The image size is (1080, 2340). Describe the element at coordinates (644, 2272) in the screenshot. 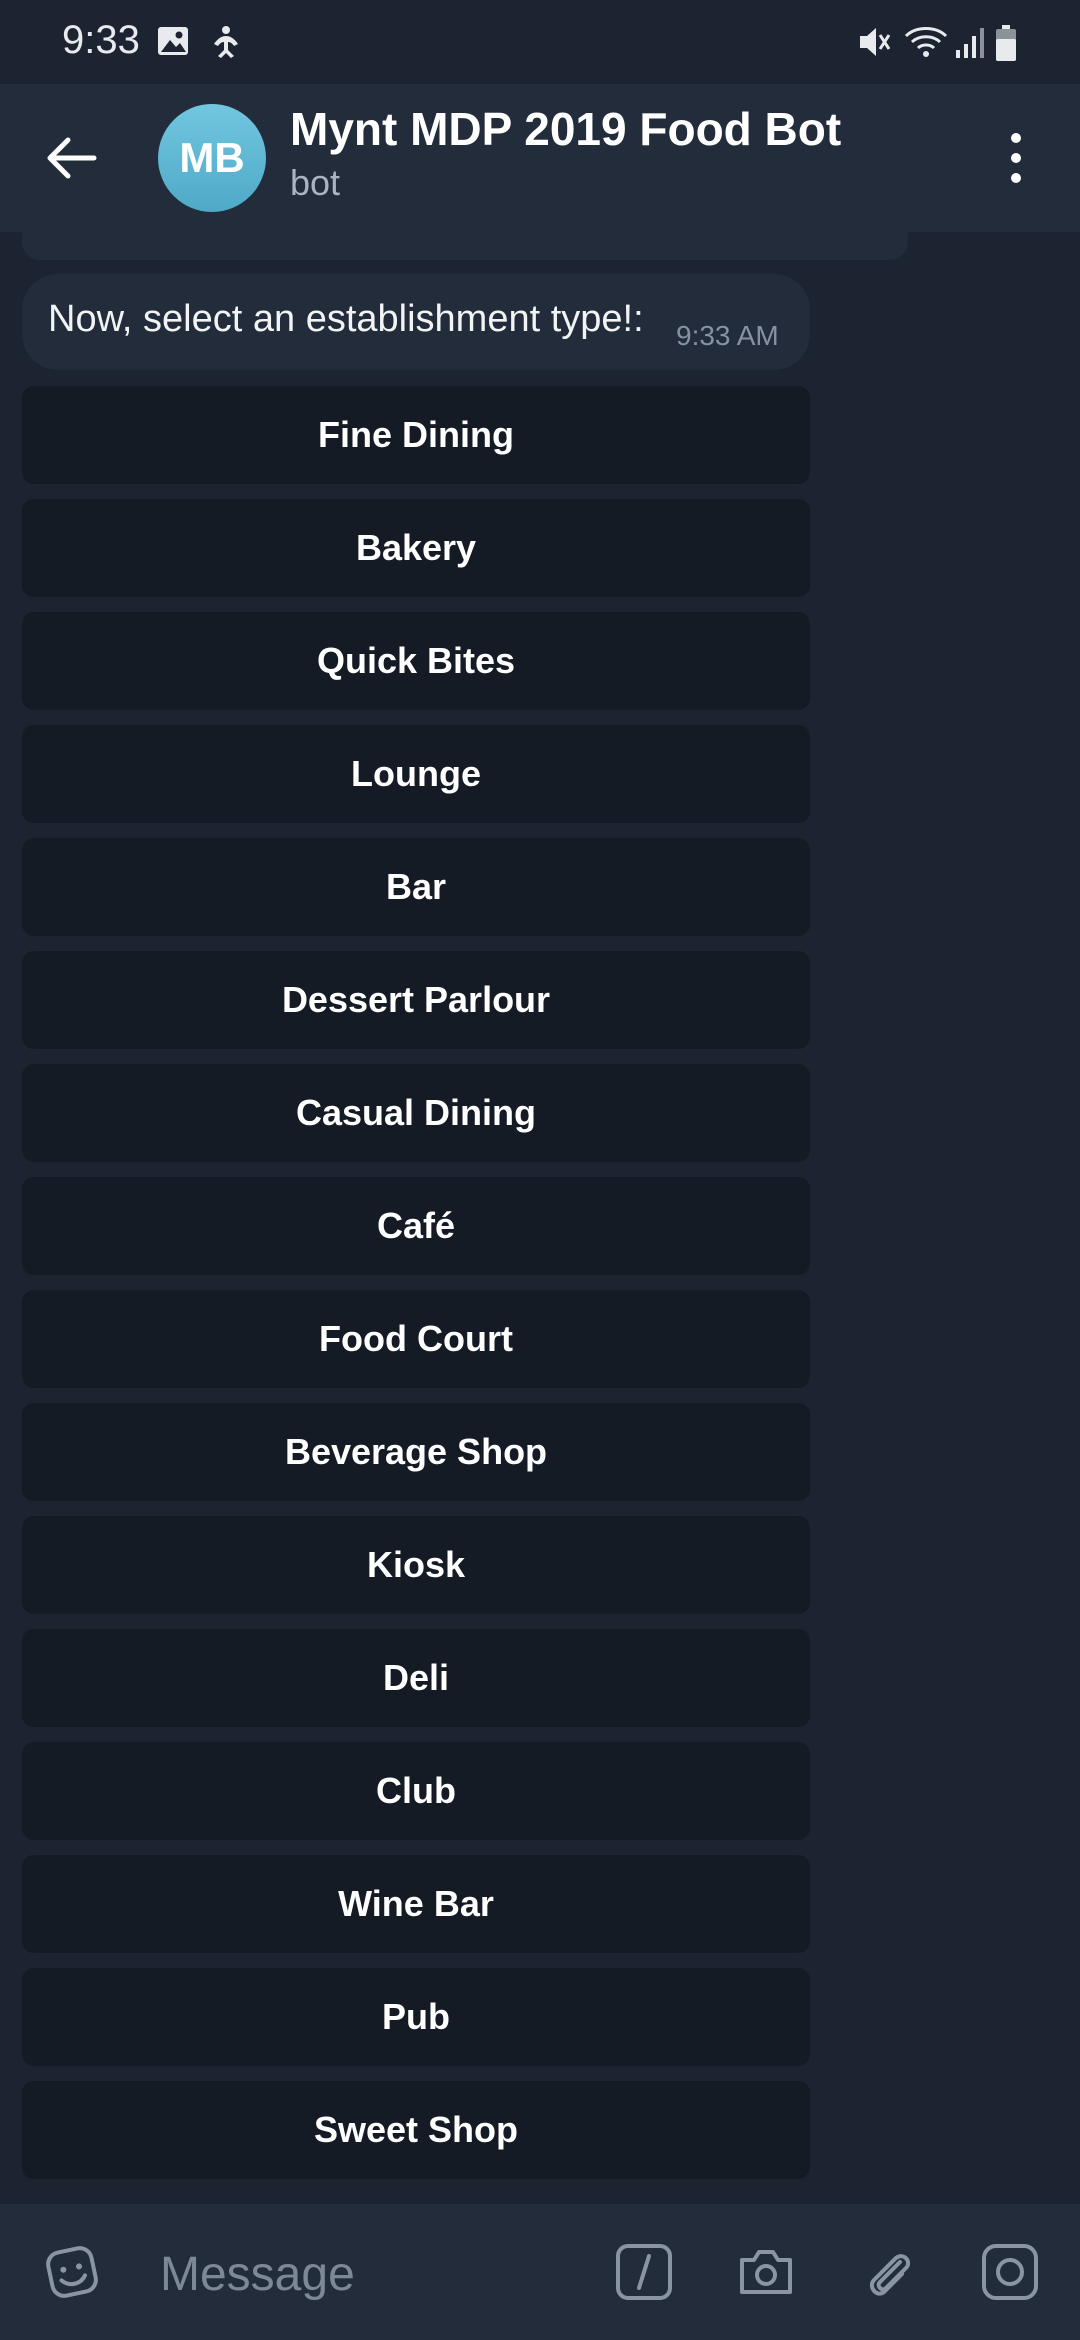

I see `bot-command-icon` at that location.